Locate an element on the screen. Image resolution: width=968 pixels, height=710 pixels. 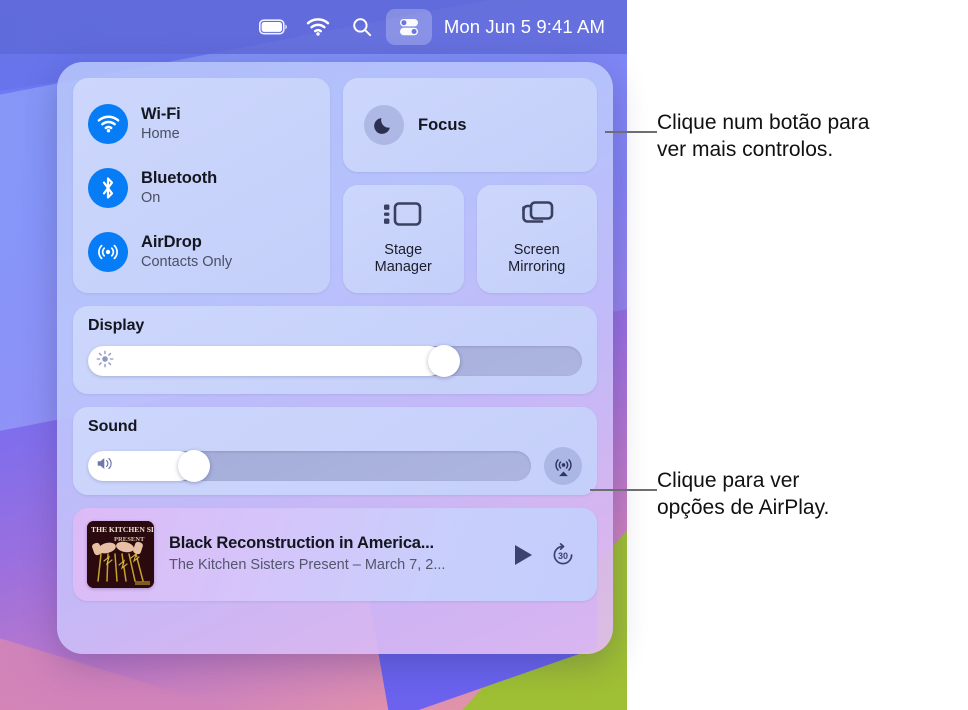
display-slider-knob is located at coordinates (443, 361).